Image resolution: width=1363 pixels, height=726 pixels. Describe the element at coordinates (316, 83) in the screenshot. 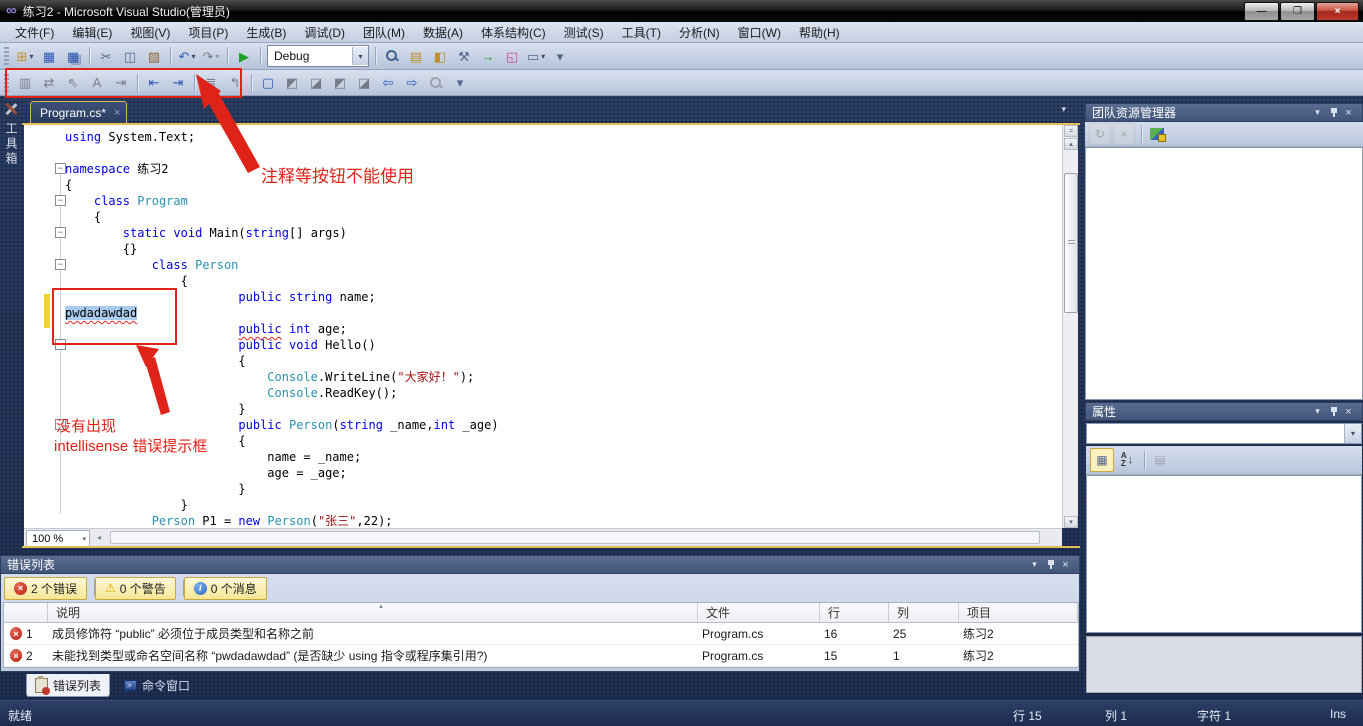

I see `next-bookmark-button: ◪` at that location.